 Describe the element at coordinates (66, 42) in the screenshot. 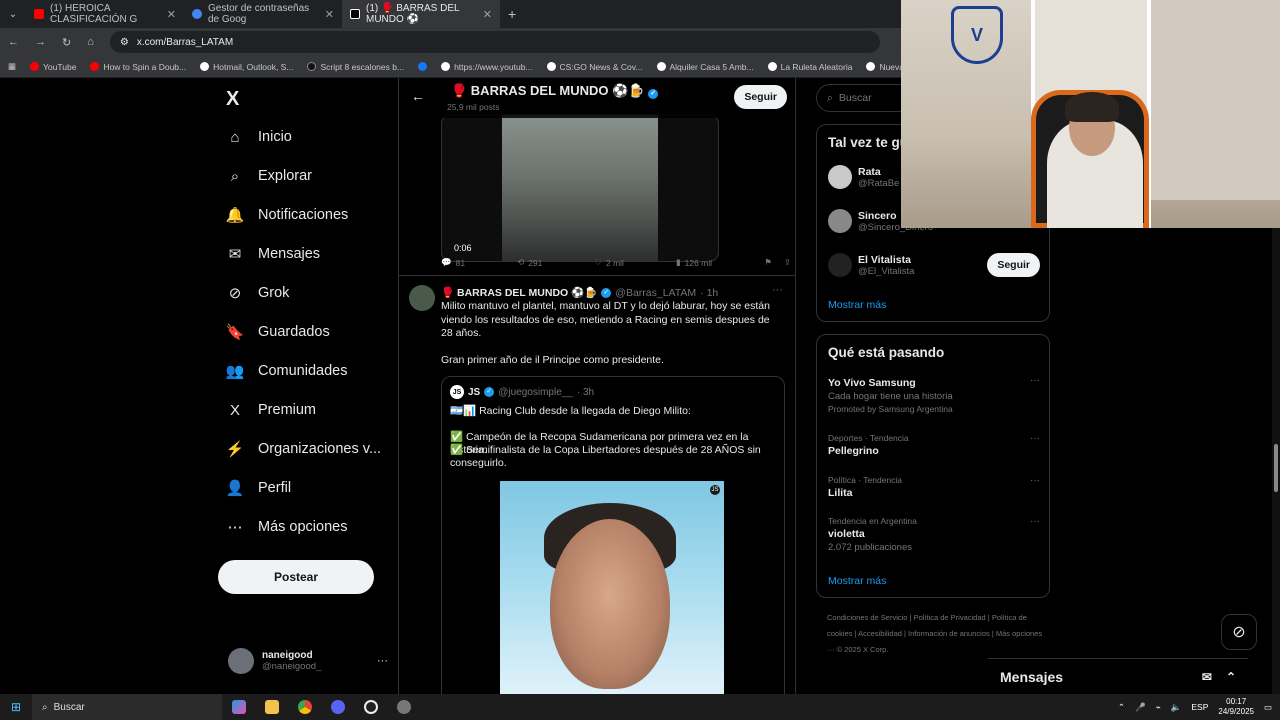

I see `reload-icon: ↻` at that location.